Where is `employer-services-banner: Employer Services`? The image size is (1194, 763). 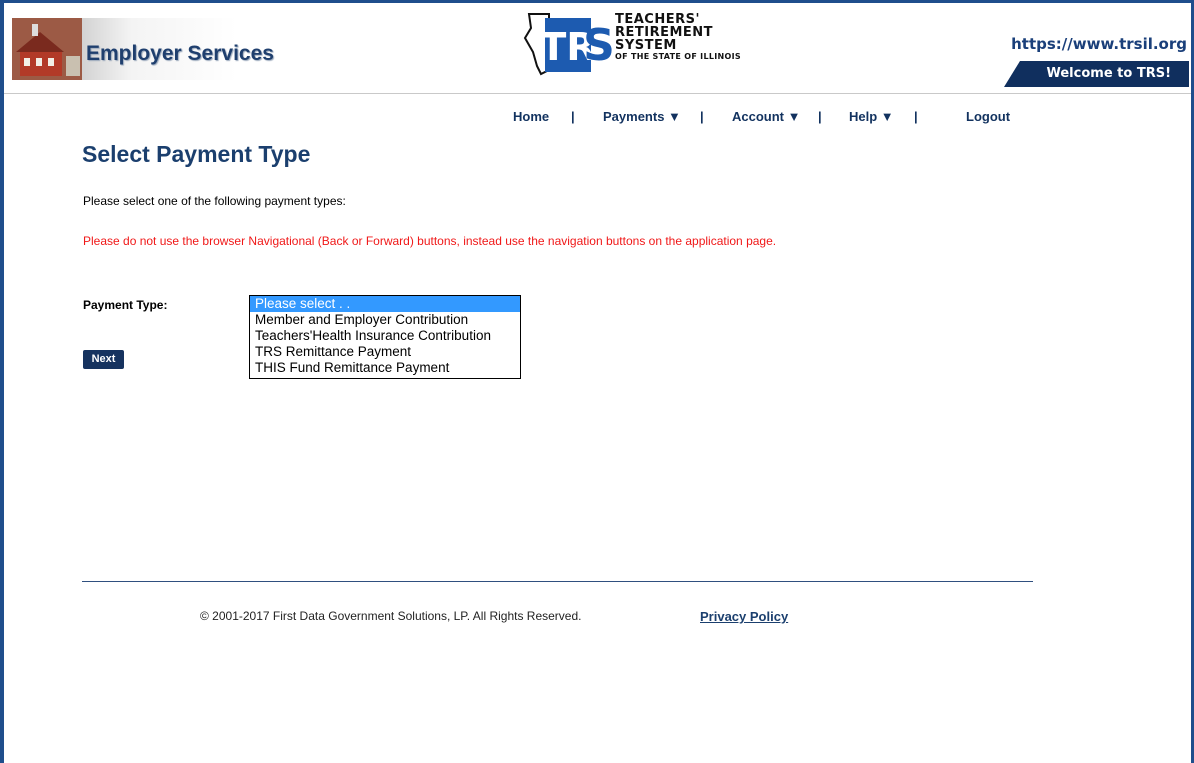 employer-services-banner: Employer Services is located at coordinates (162, 49).